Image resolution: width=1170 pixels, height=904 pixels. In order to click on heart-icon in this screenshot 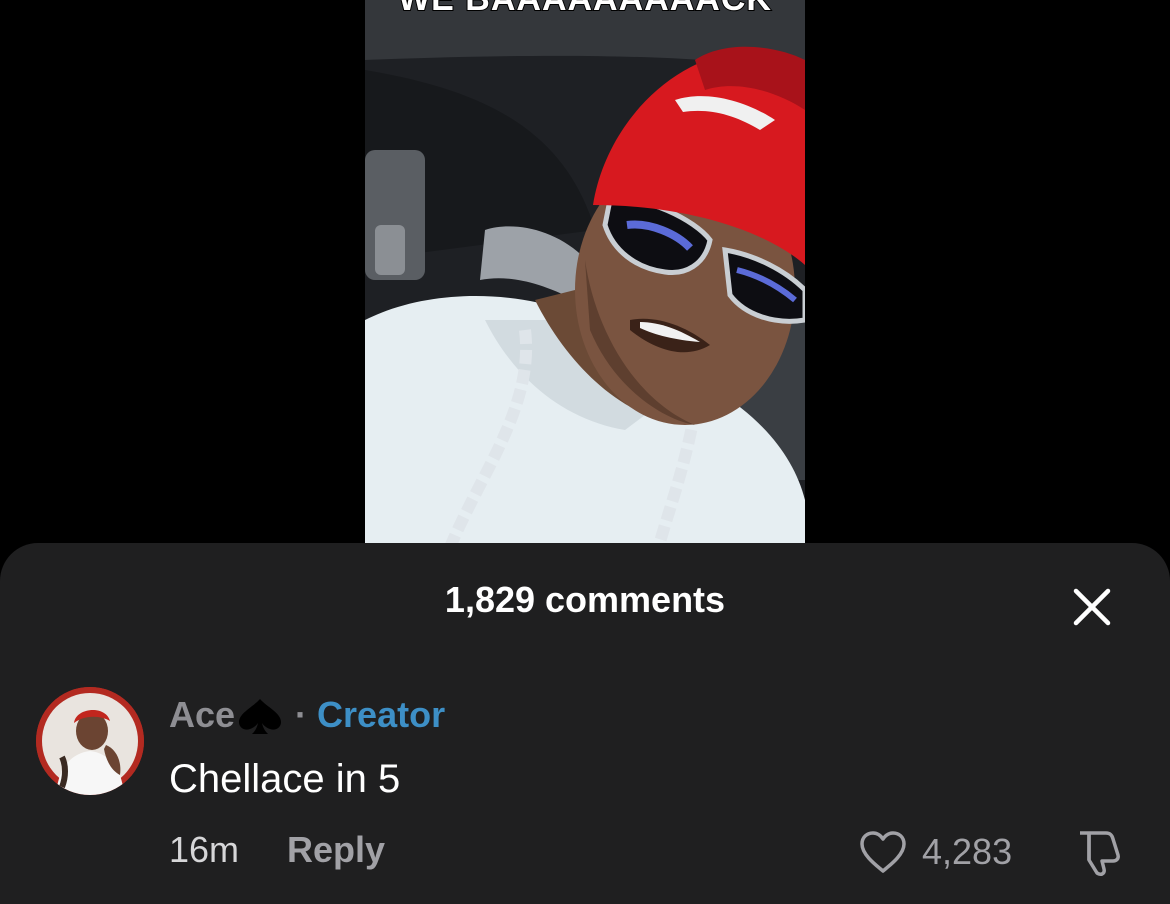, I will do `click(883, 852)`.